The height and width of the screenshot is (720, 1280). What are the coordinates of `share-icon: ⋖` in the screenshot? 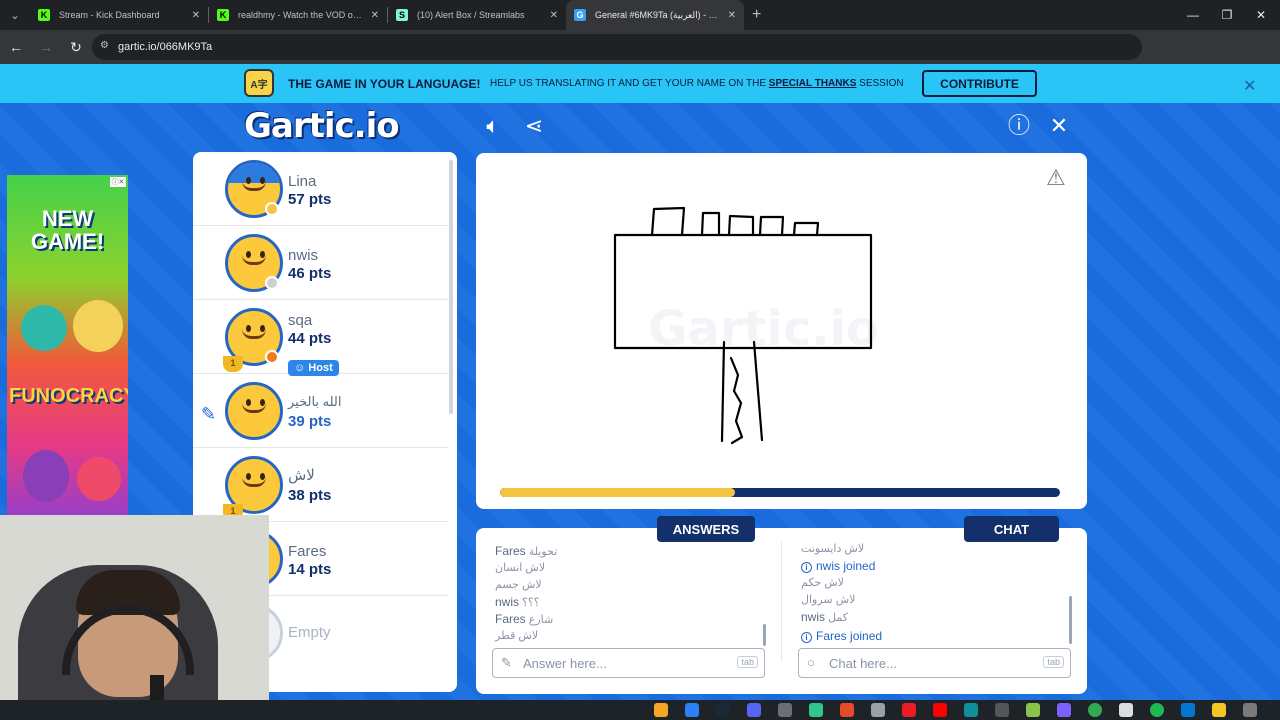 It's located at (534, 126).